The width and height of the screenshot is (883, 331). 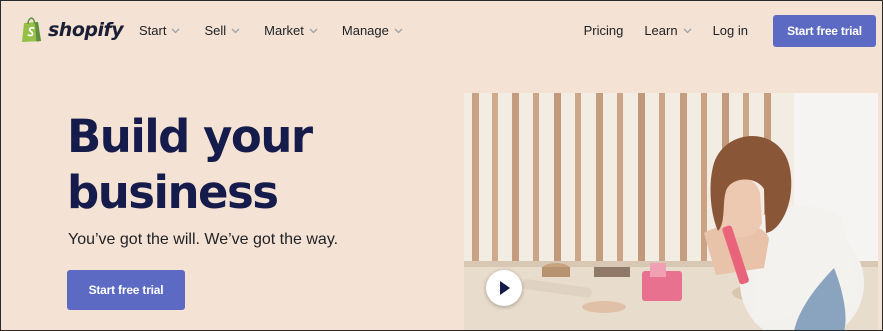 What do you see at coordinates (661, 30) in the screenshot?
I see `nav-learn-label: Learn` at bounding box center [661, 30].